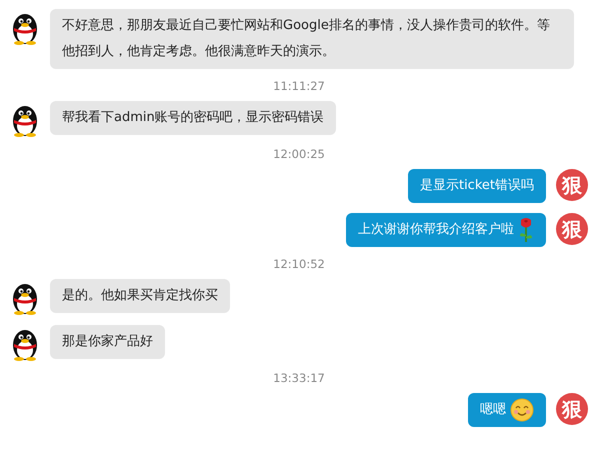  What do you see at coordinates (107, 342) in the screenshot?
I see `message-text: 那是你家产品好` at bounding box center [107, 342].